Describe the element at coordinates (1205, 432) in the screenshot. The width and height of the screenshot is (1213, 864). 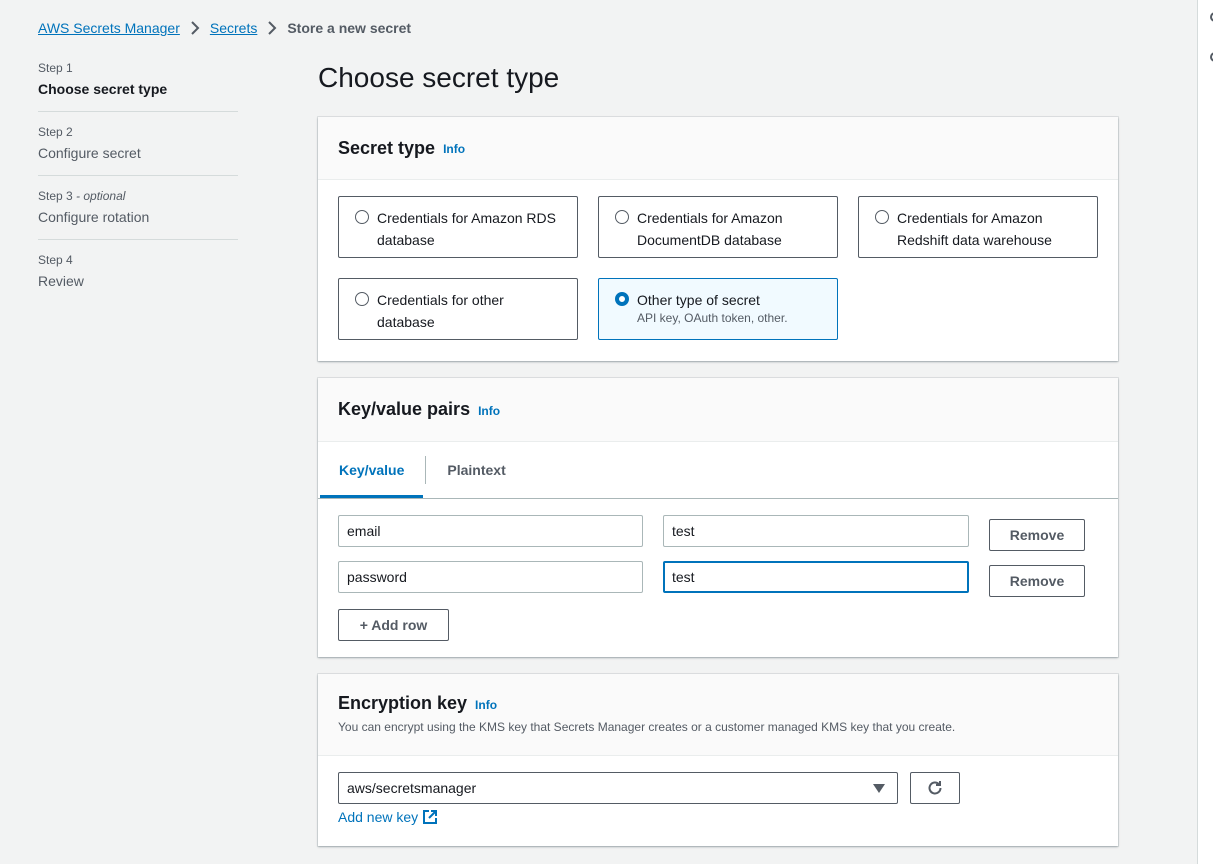
I see `side-panel-edge` at that location.